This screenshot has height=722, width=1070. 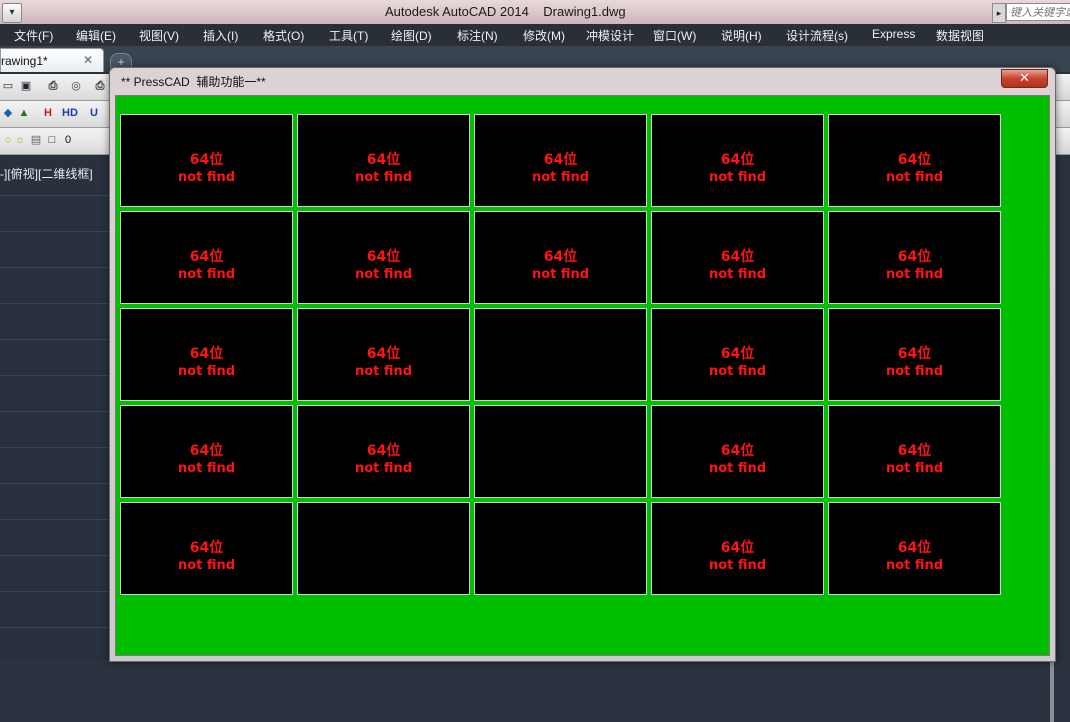 I want to click on layer-name: 0, so click(x=68, y=140).